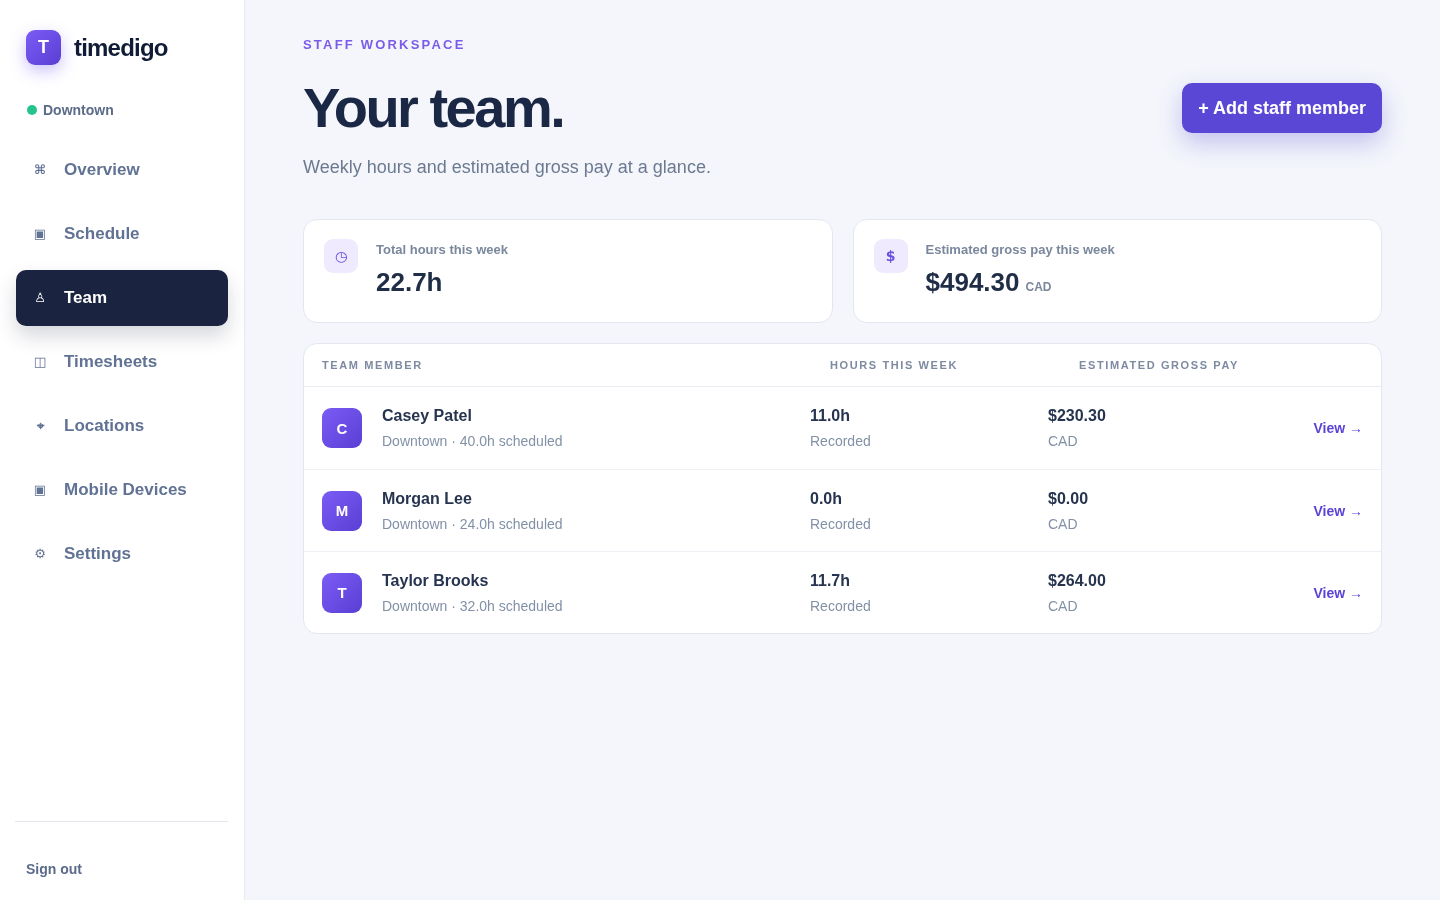  I want to click on member-name: Casey Patel, so click(427, 416).